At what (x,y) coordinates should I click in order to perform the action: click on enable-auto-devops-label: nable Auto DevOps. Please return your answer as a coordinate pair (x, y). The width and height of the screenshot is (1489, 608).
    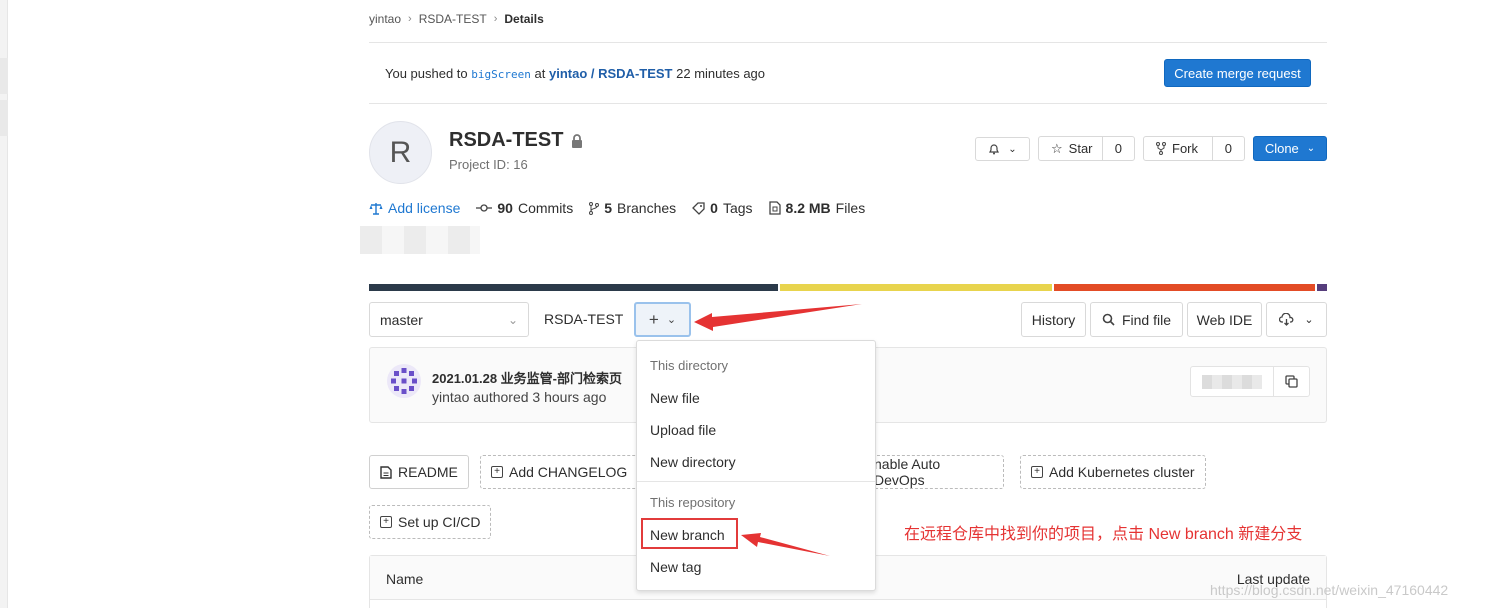
    Looking at the image, I should click on (907, 472).